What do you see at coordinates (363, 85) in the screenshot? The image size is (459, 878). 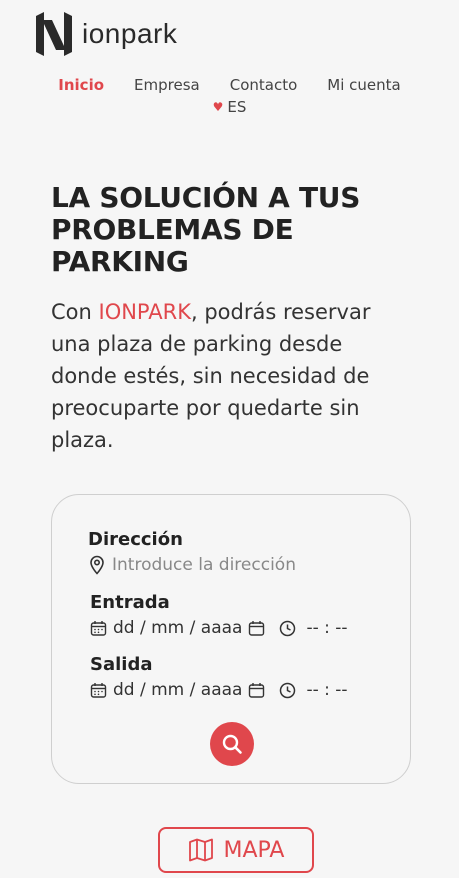 I see `nav-item-mi-cuenta: Mi cuenta` at bounding box center [363, 85].